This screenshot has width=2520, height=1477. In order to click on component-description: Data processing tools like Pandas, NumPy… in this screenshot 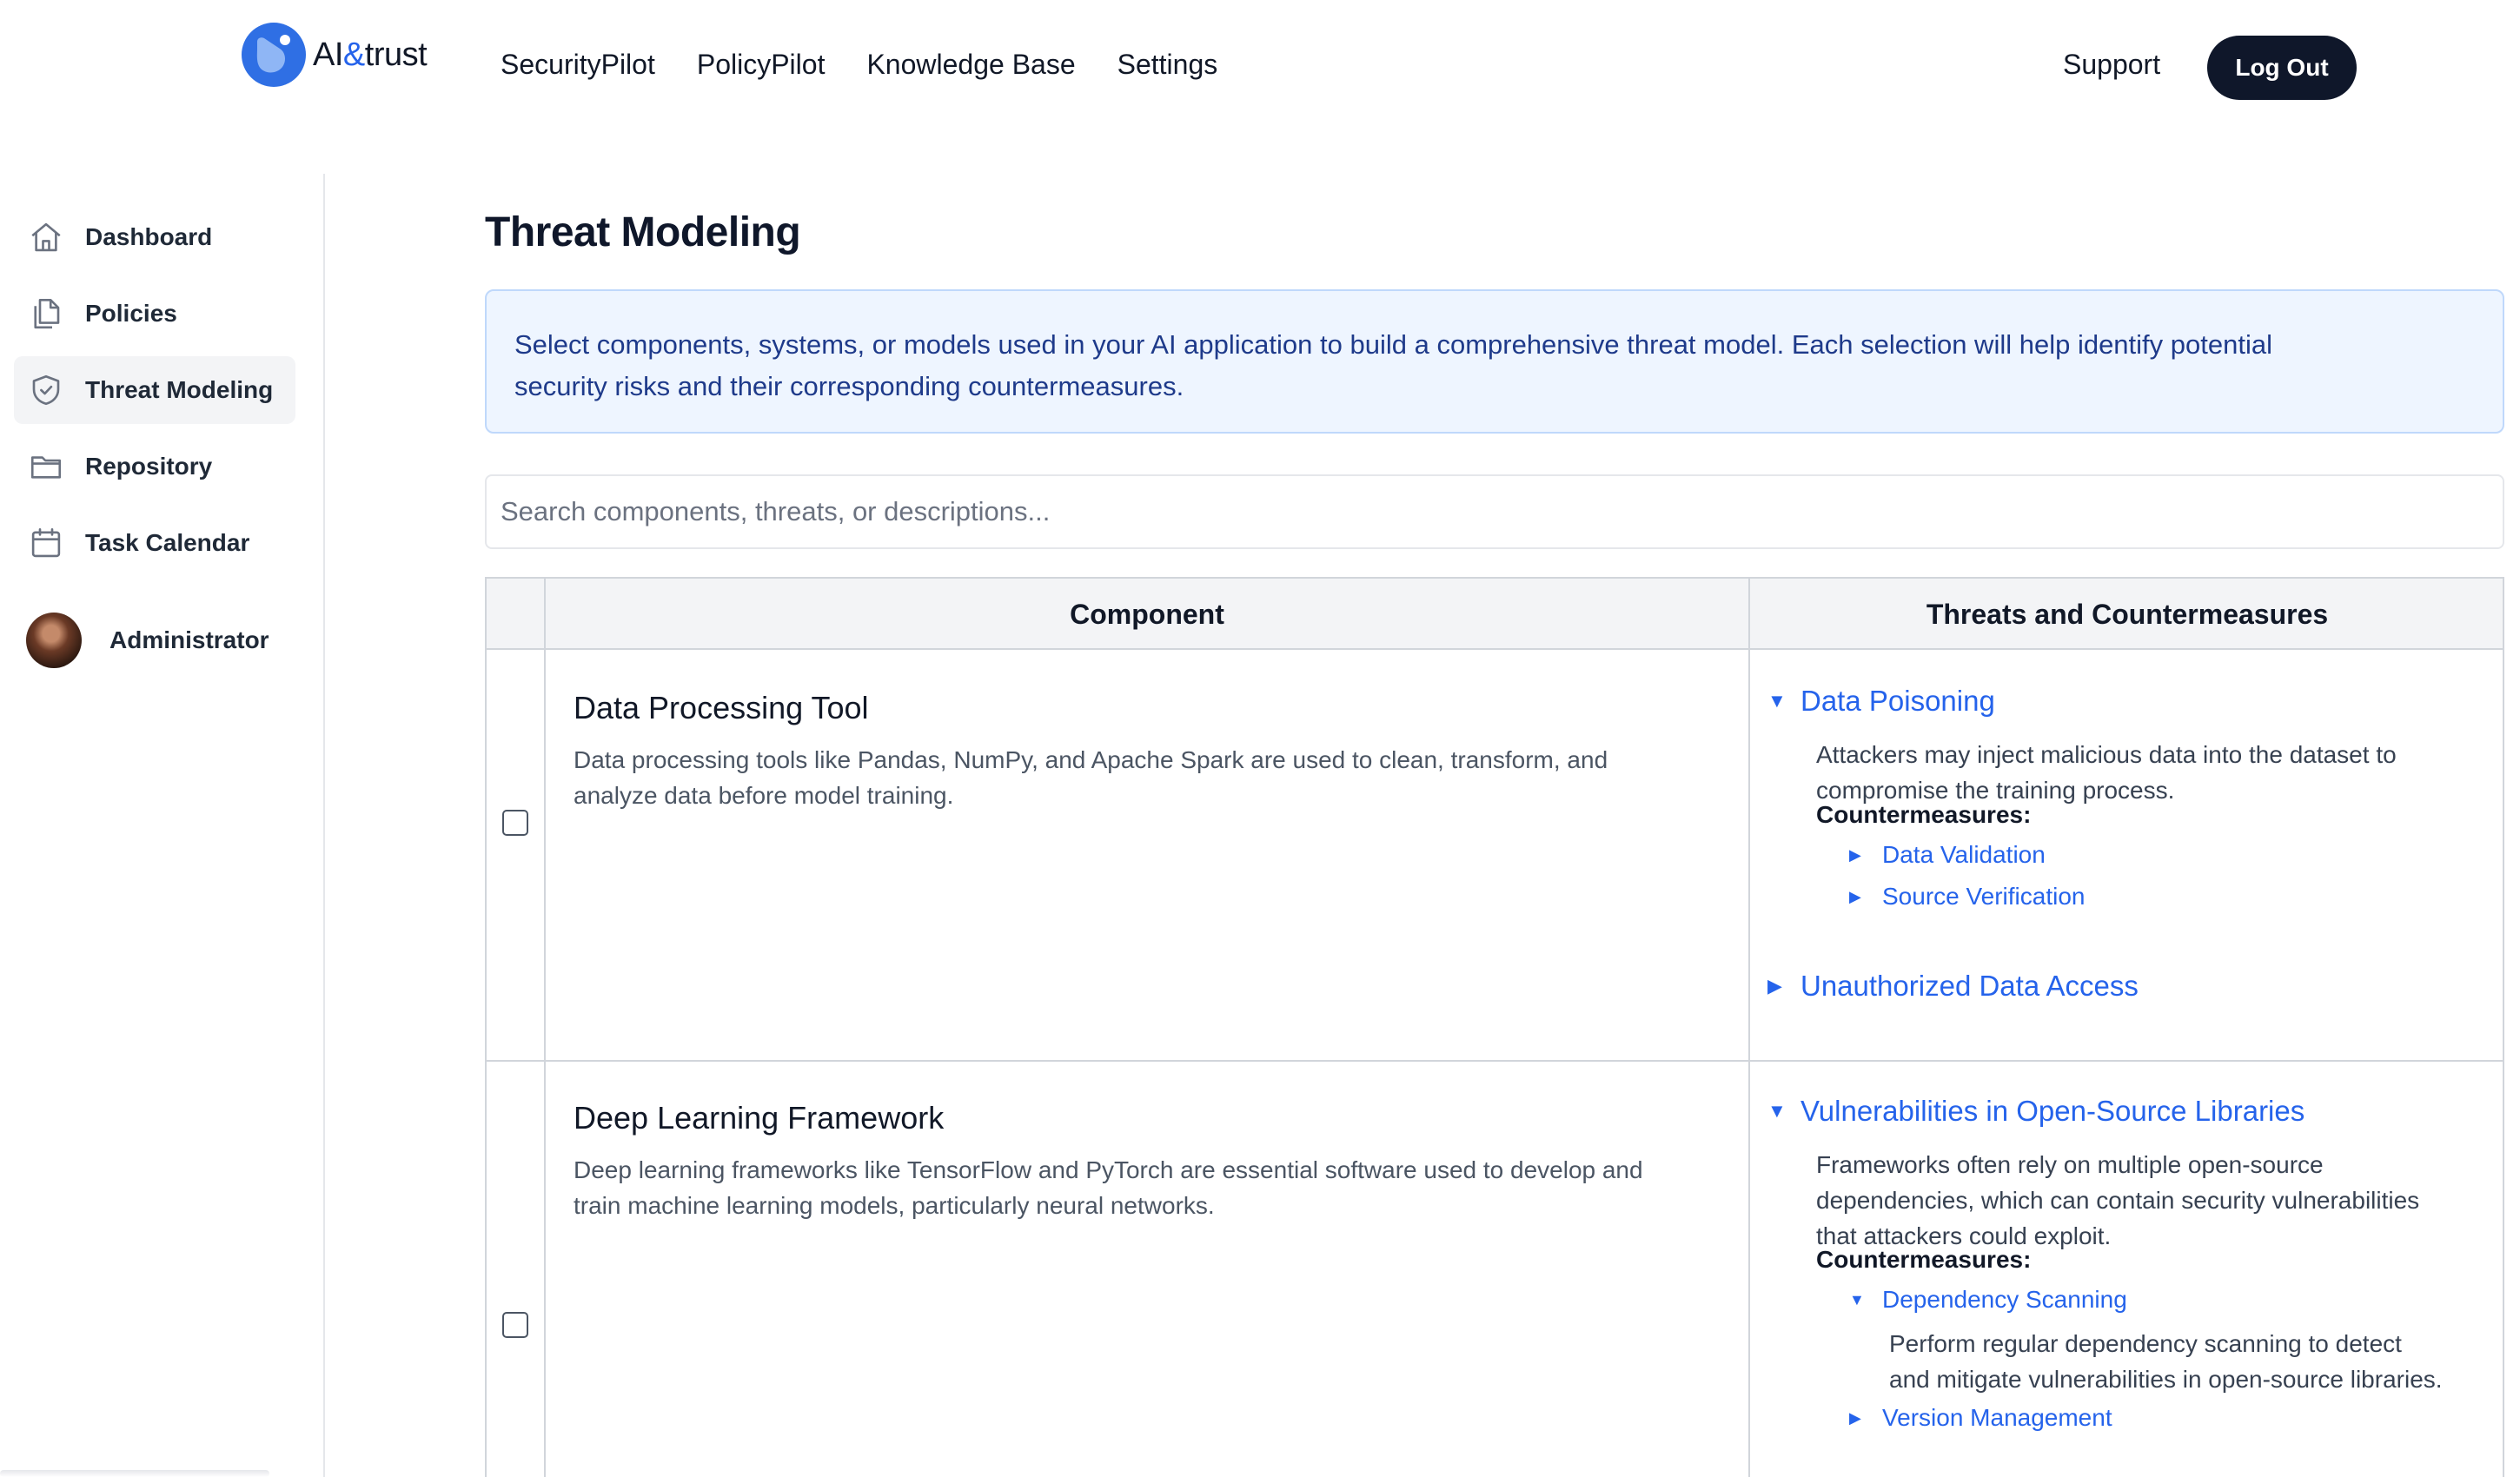, I will do `click(1091, 777)`.